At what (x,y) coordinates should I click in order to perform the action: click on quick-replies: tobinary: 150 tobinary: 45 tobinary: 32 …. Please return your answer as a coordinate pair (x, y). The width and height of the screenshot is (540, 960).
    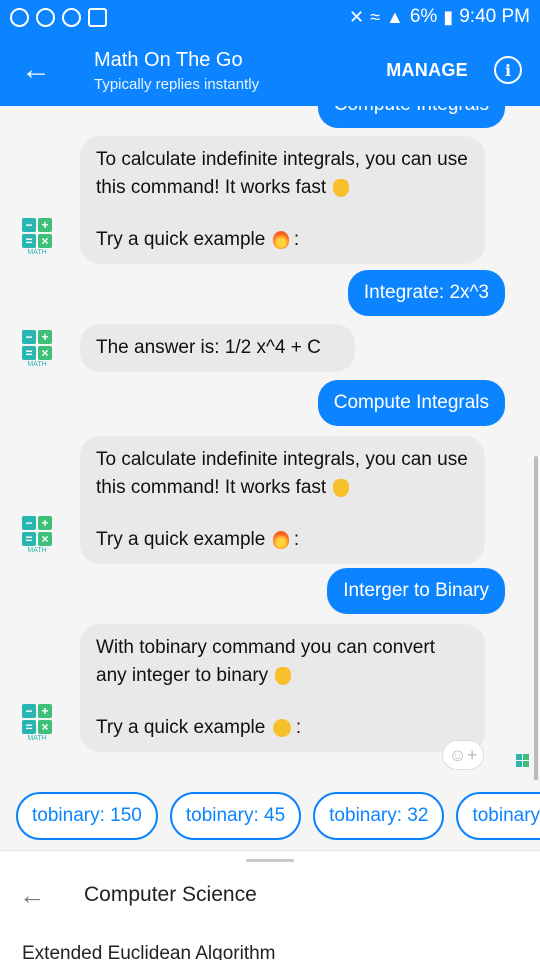
    Looking at the image, I should click on (270, 815).